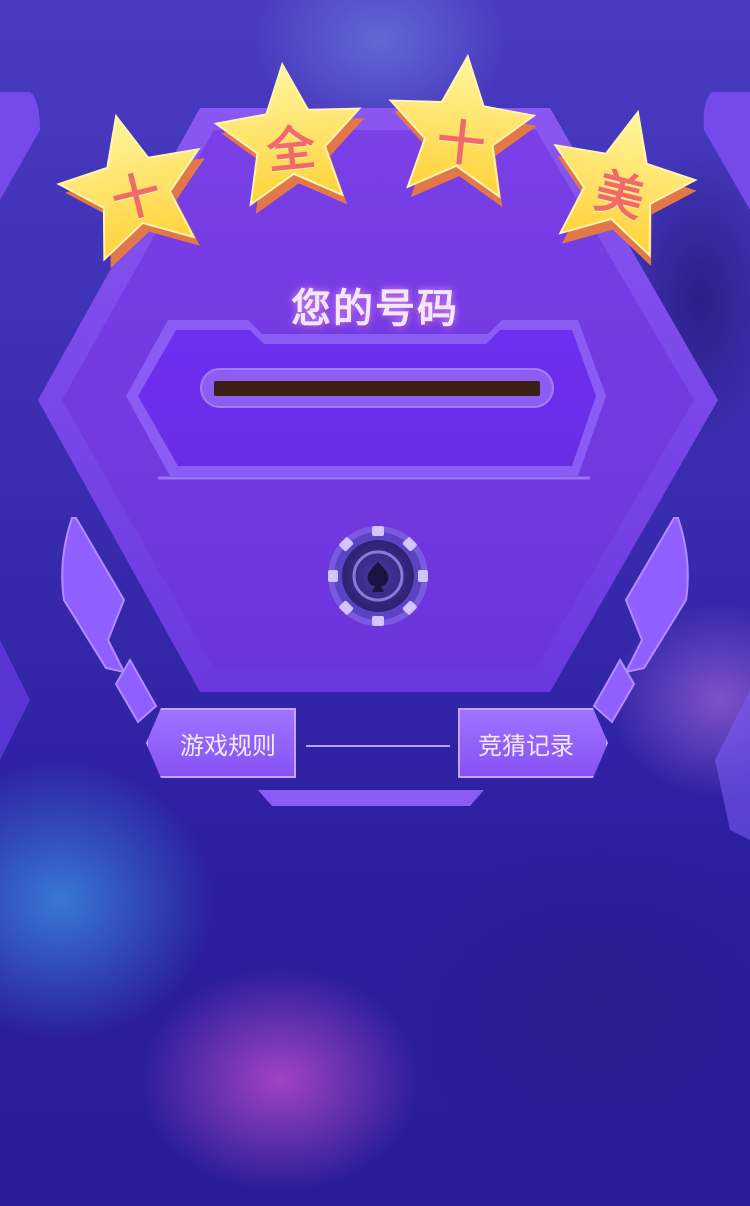 This screenshot has height=1206, width=750. I want to click on game-rules-label: 游戏规则, so click(228, 745).